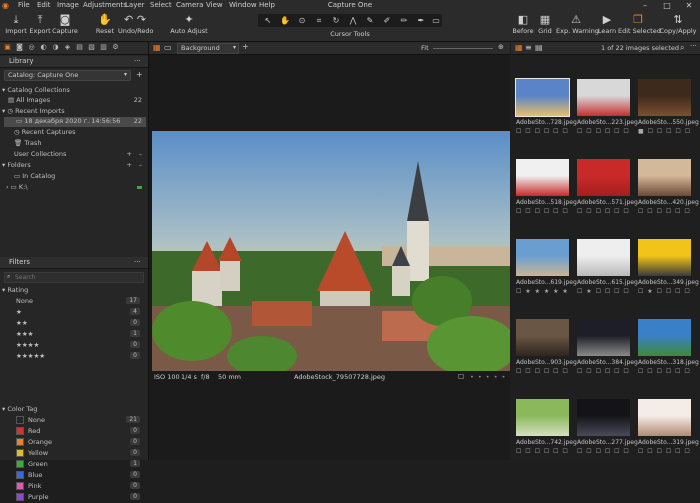 The image size is (700, 503). Describe the element at coordinates (81, 421) in the screenshot. I see `color-tag-filter-row: None 21` at that location.